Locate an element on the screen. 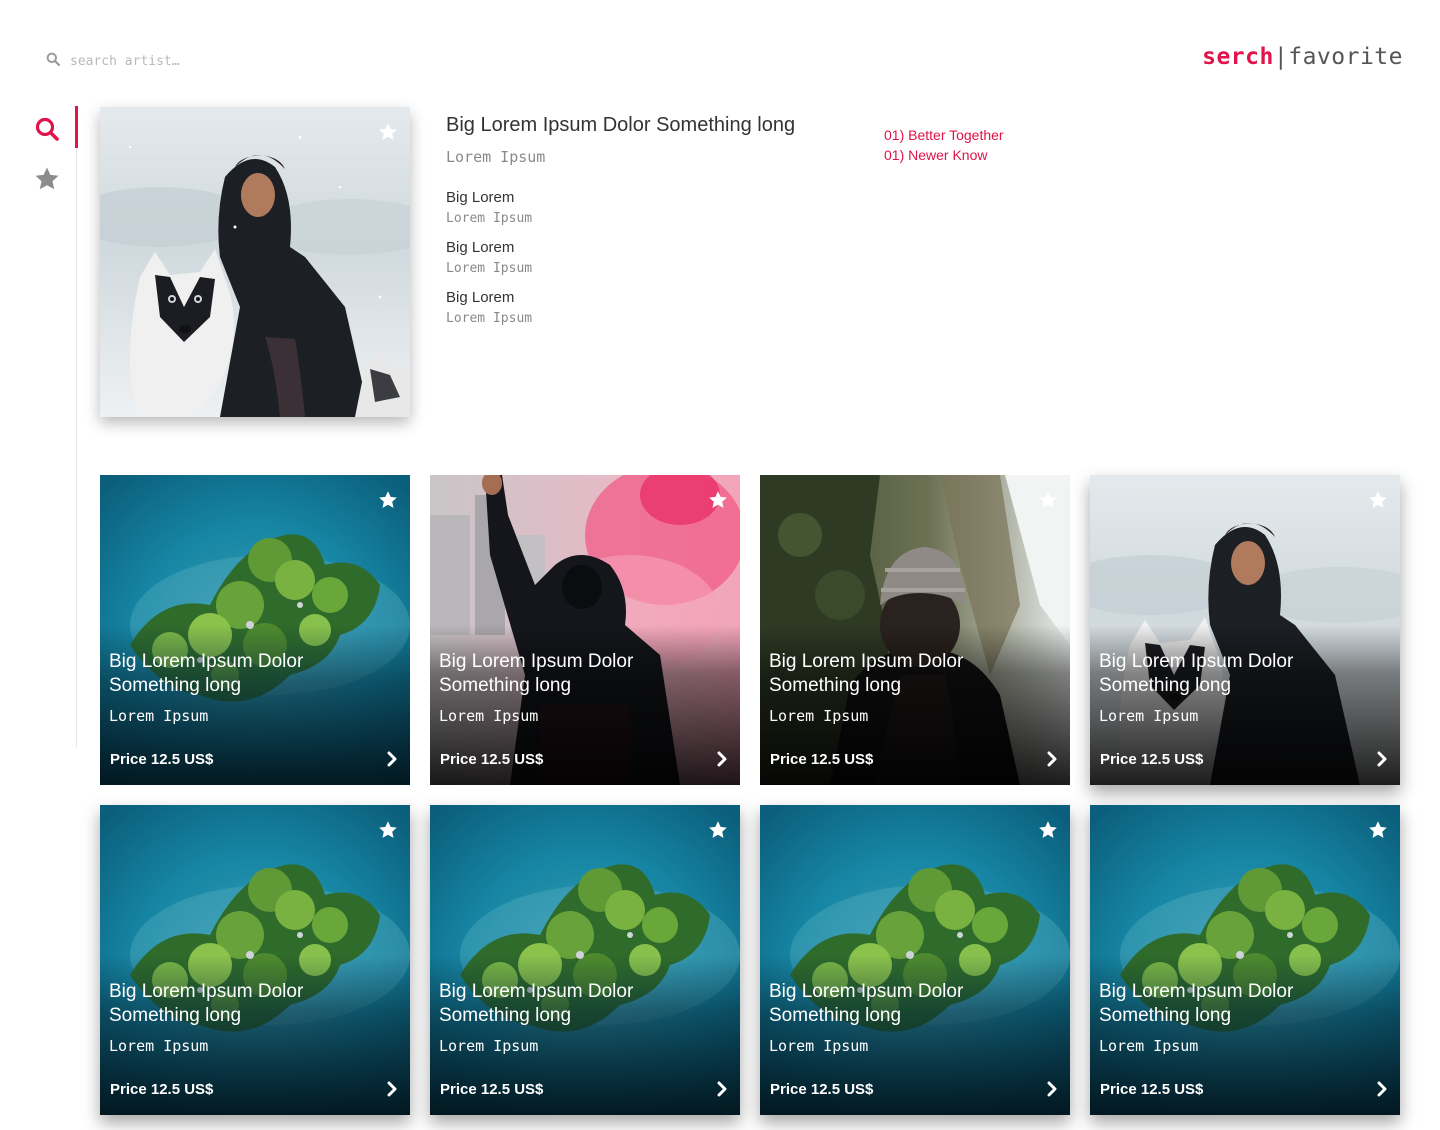 Image resolution: width=1440 pixels, height=1130 pixels. sidebar-active-indicator is located at coordinates (76, 127).